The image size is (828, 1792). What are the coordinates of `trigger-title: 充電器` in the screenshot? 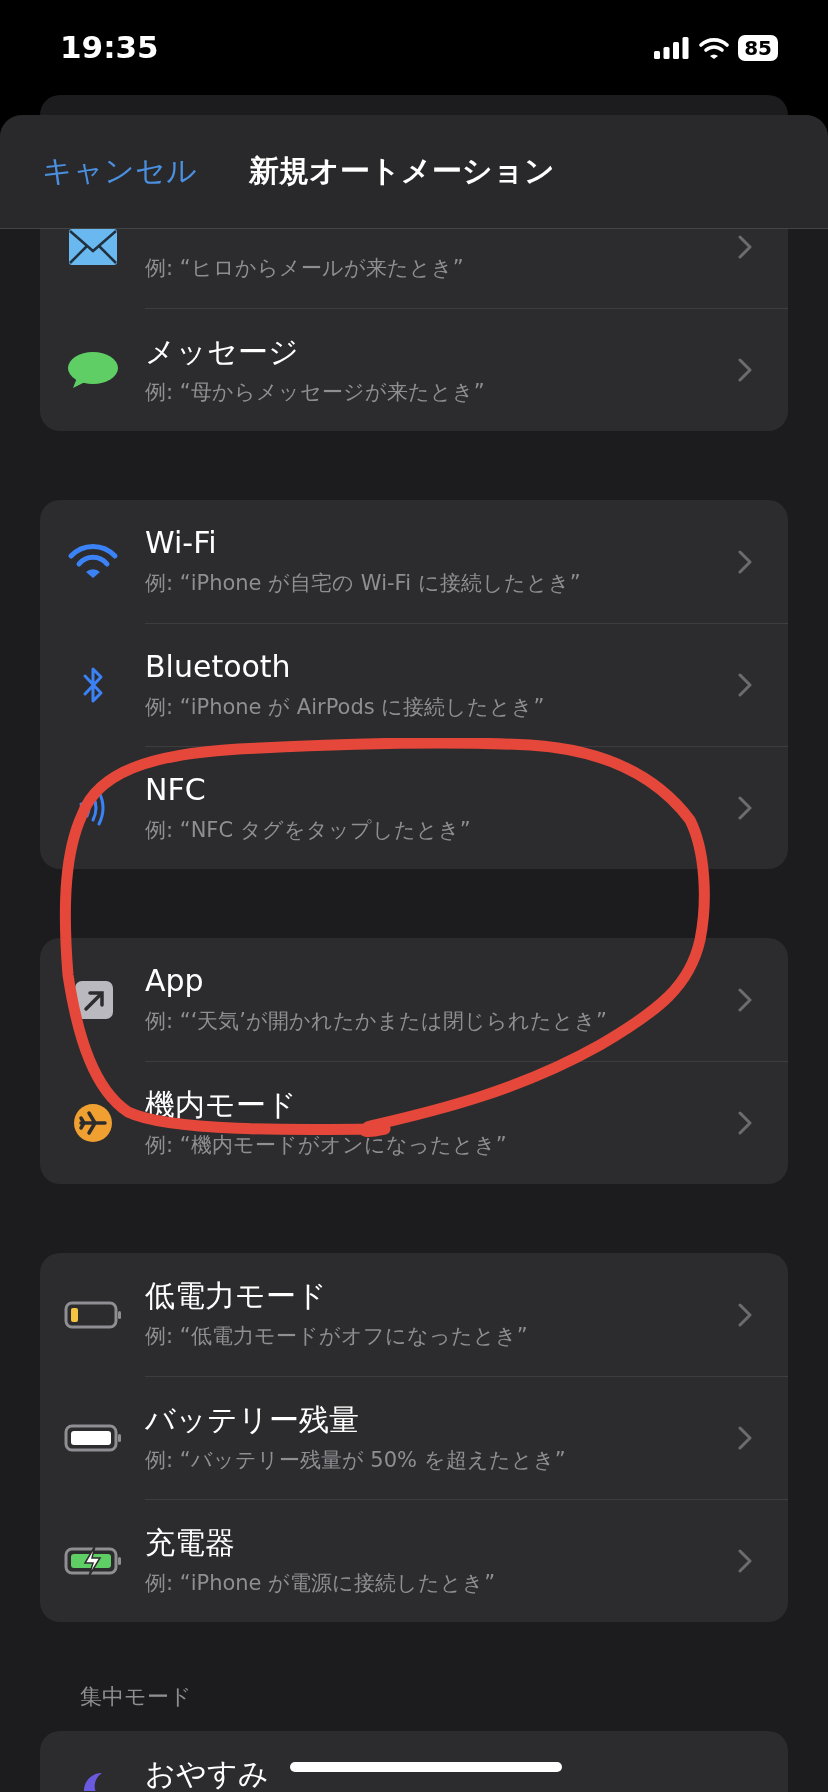 It's located at (190, 1543).